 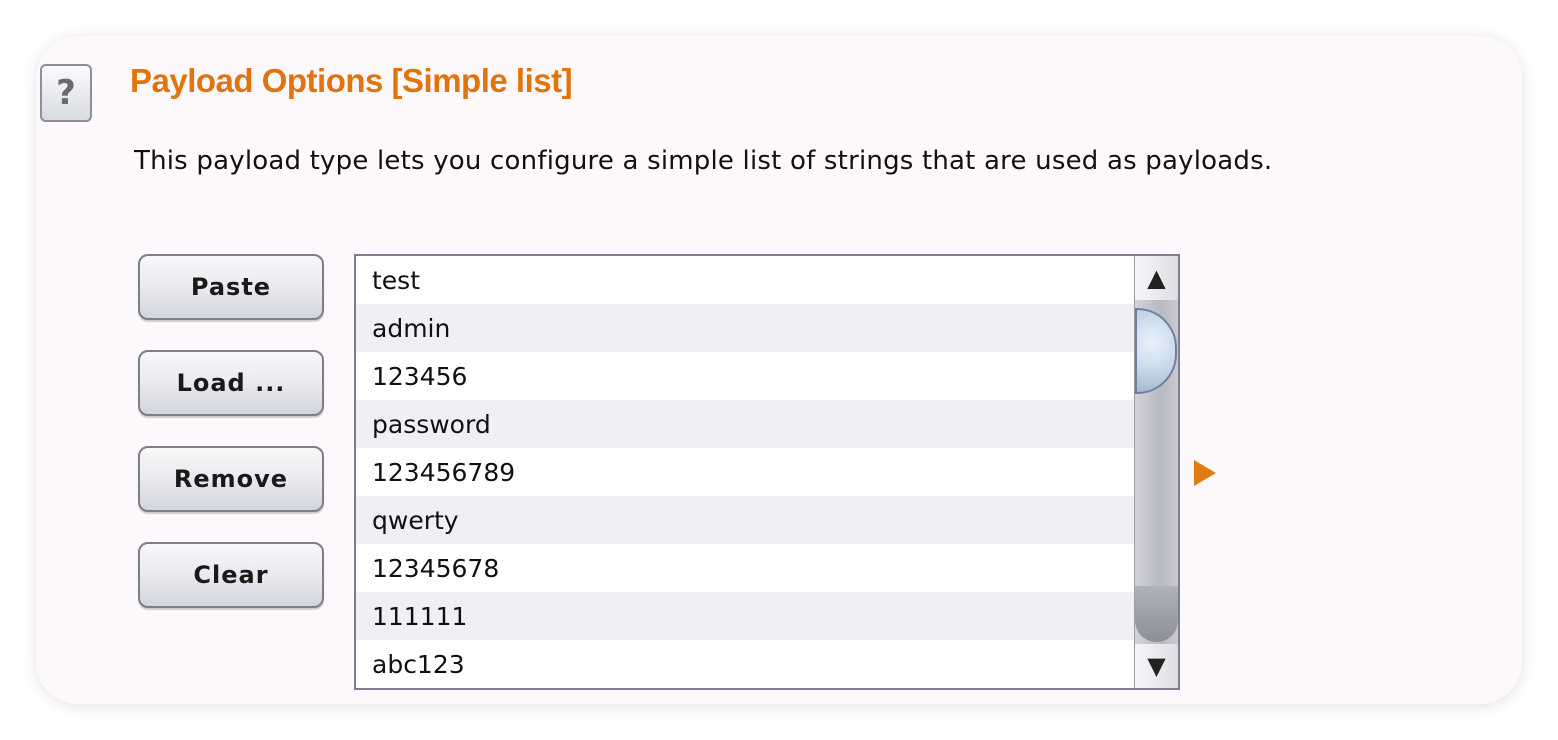 What do you see at coordinates (1156, 351) in the screenshot?
I see `scrollbar-thumb` at bounding box center [1156, 351].